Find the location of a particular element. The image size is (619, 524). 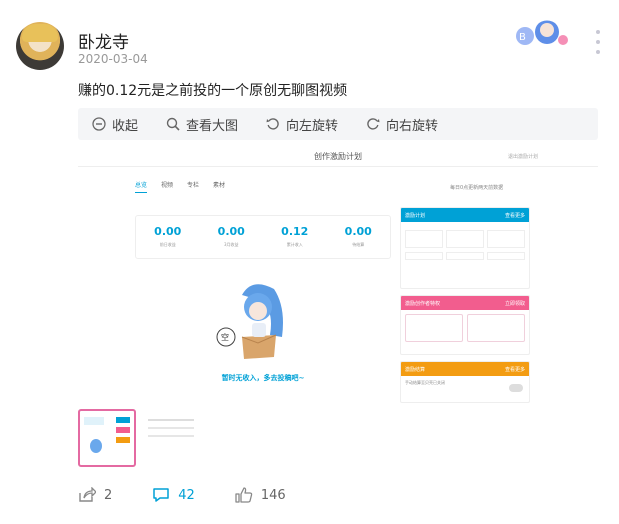

mascot-illustration-icon: 空 is located at coordinates (249, 321).